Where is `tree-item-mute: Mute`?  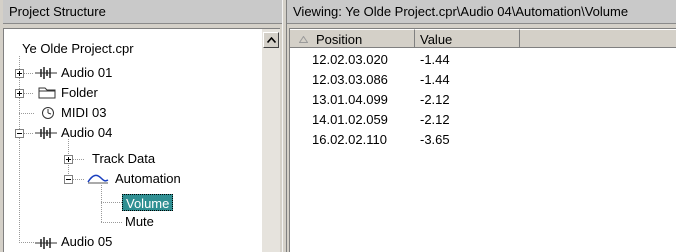
tree-item-mute: Mute is located at coordinates (139, 222).